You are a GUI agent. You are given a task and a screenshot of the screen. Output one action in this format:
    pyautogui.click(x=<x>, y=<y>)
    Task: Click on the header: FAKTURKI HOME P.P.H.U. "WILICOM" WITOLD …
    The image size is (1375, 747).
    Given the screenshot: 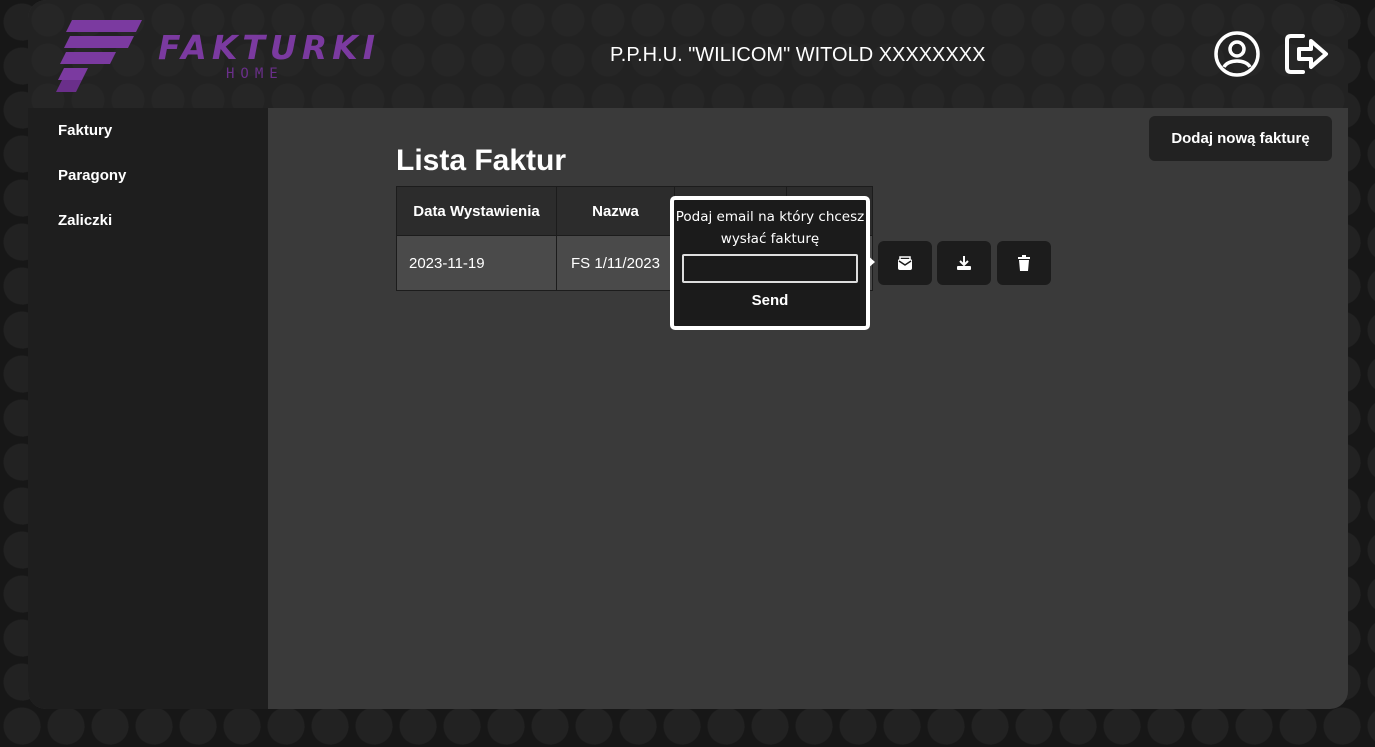 What is the action you would take?
    pyautogui.click(x=688, y=54)
    